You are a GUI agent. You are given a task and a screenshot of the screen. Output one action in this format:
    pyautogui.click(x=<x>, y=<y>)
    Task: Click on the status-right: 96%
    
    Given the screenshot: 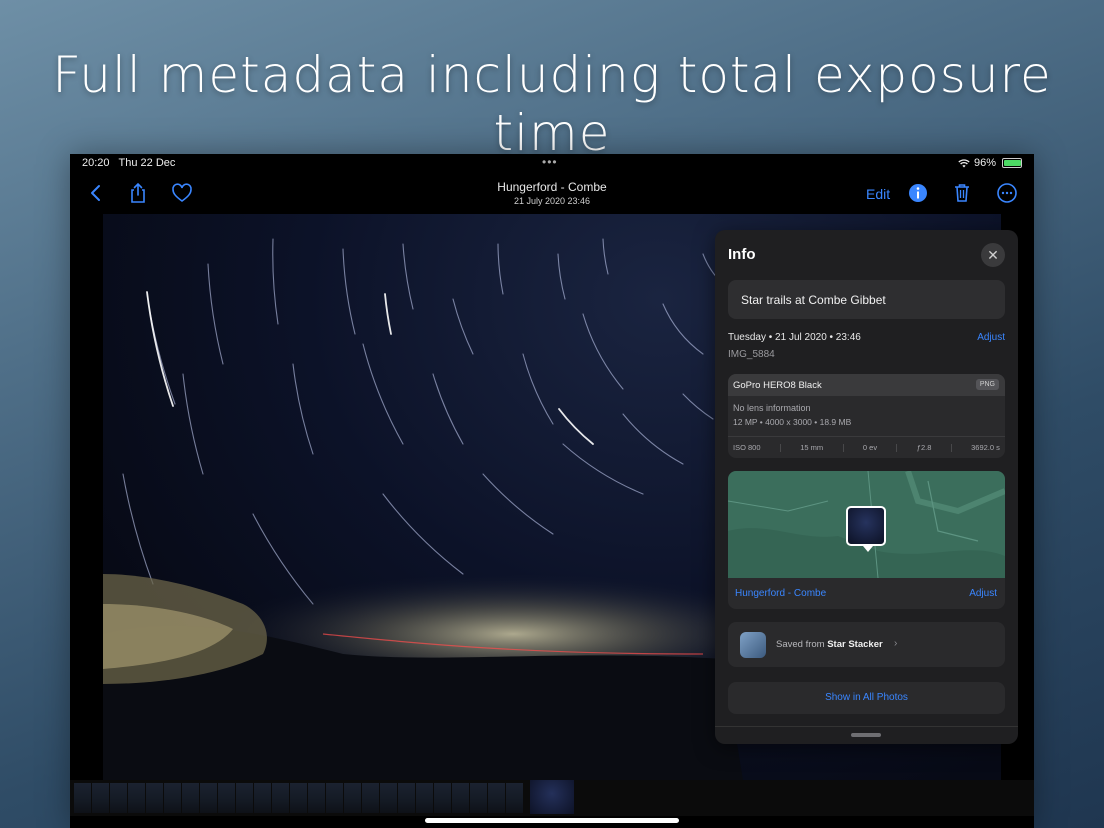 What is the action you would take?
    pyautogui.click(x=990, y=163)
    